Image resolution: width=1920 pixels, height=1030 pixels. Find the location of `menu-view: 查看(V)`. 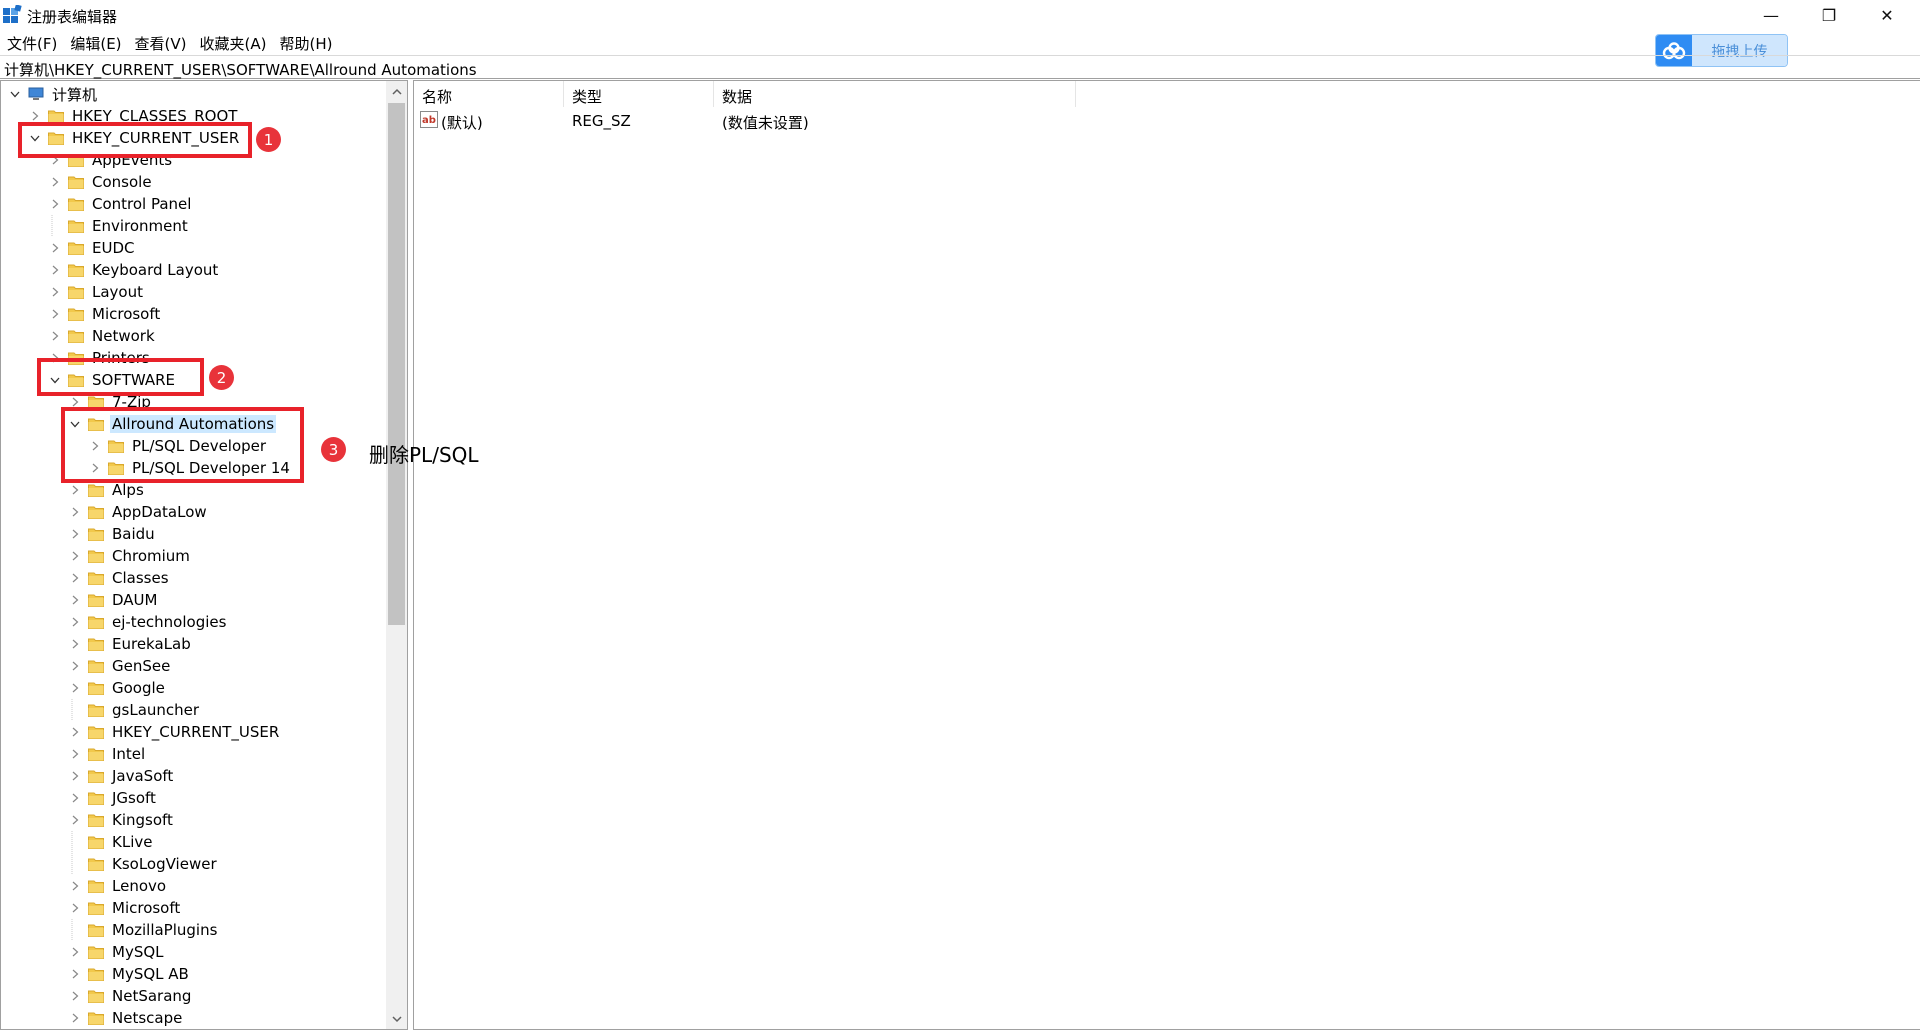

menu-view: 查看(V) is located at coordinates (160, 41).